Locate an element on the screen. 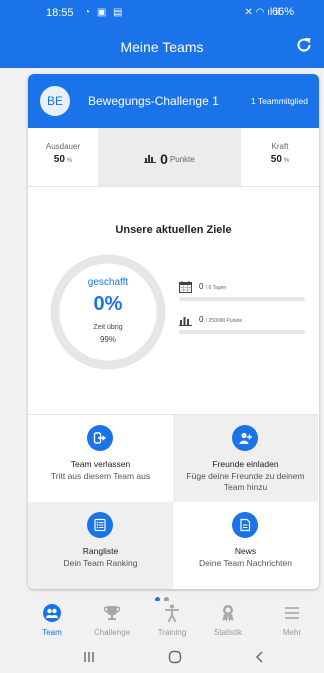  nav-statistik: Statistik is located at coordinates (228, 622).